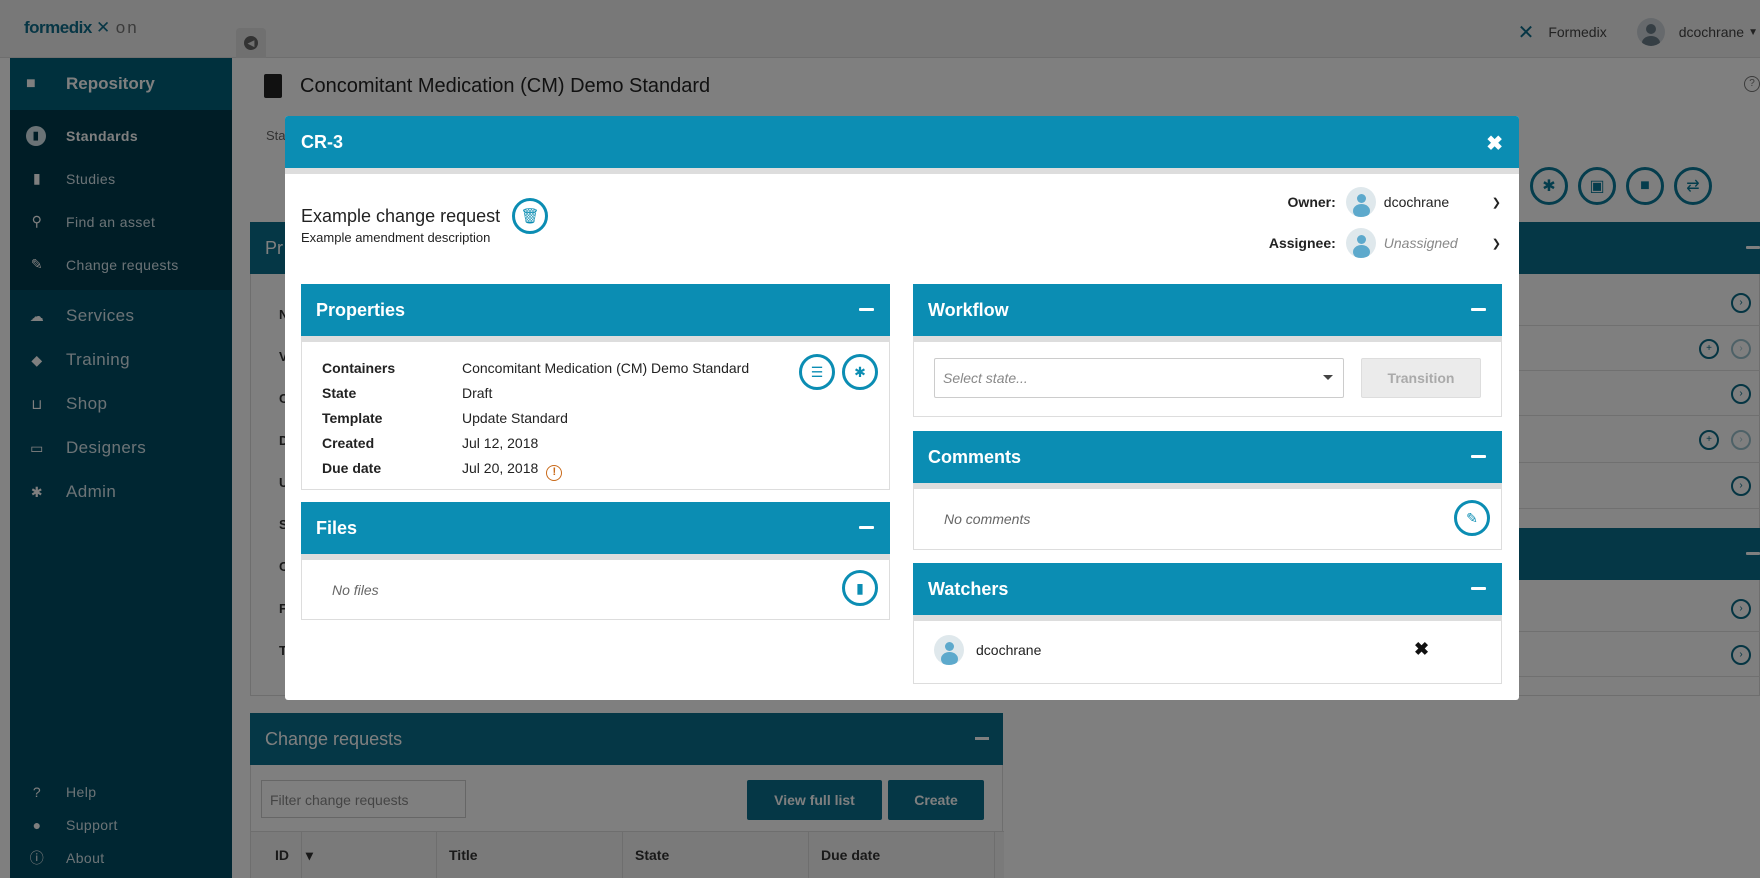  I want to click on no-comments-text: No comments, so click(987, 519).